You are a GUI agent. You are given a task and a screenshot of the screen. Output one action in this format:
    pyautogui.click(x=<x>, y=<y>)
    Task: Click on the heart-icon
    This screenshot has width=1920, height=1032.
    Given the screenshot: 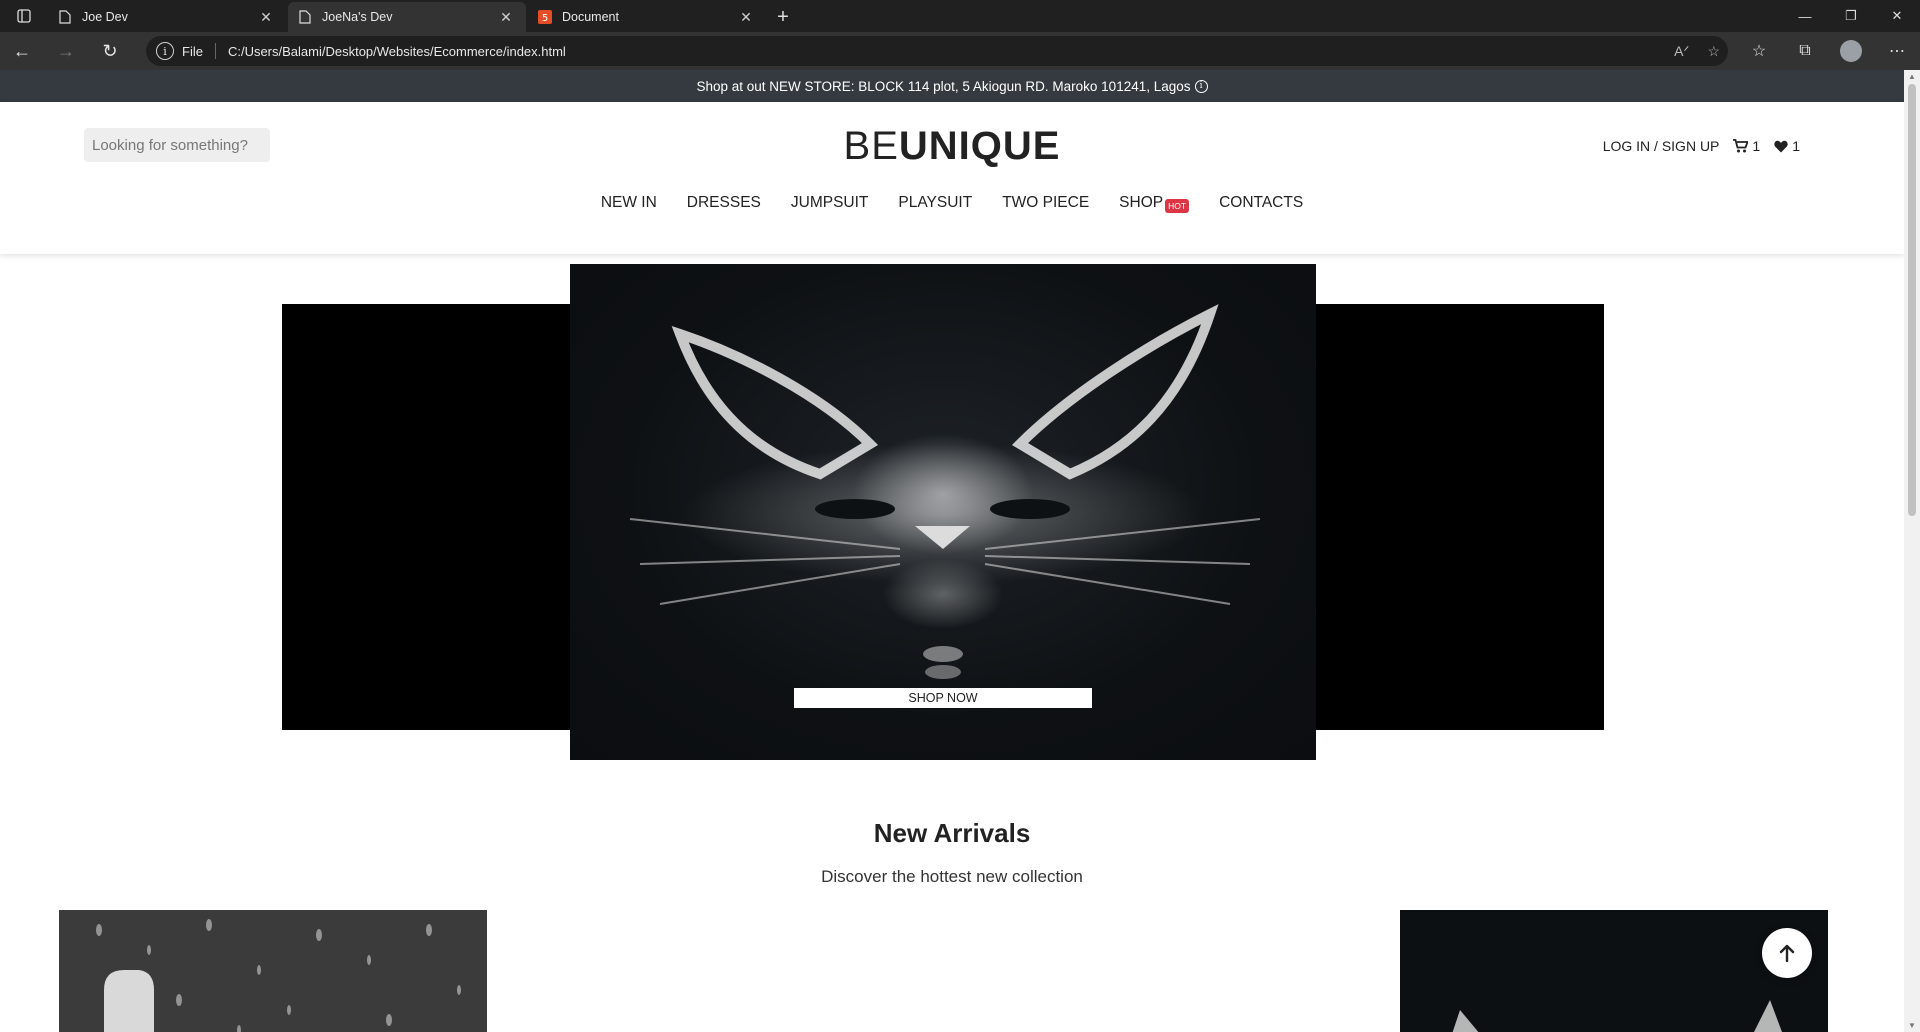 What is the action you would take?
    pyautogui.click(x=1781, y=146)
    